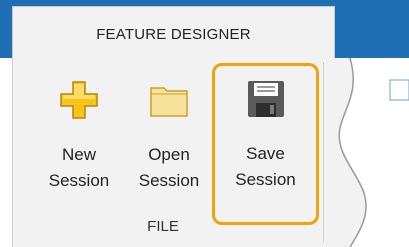  What do you see at coordinates (265, 99) in the screenshot?
I see `floppy-disk-icon` at bounding box center [265, 99].